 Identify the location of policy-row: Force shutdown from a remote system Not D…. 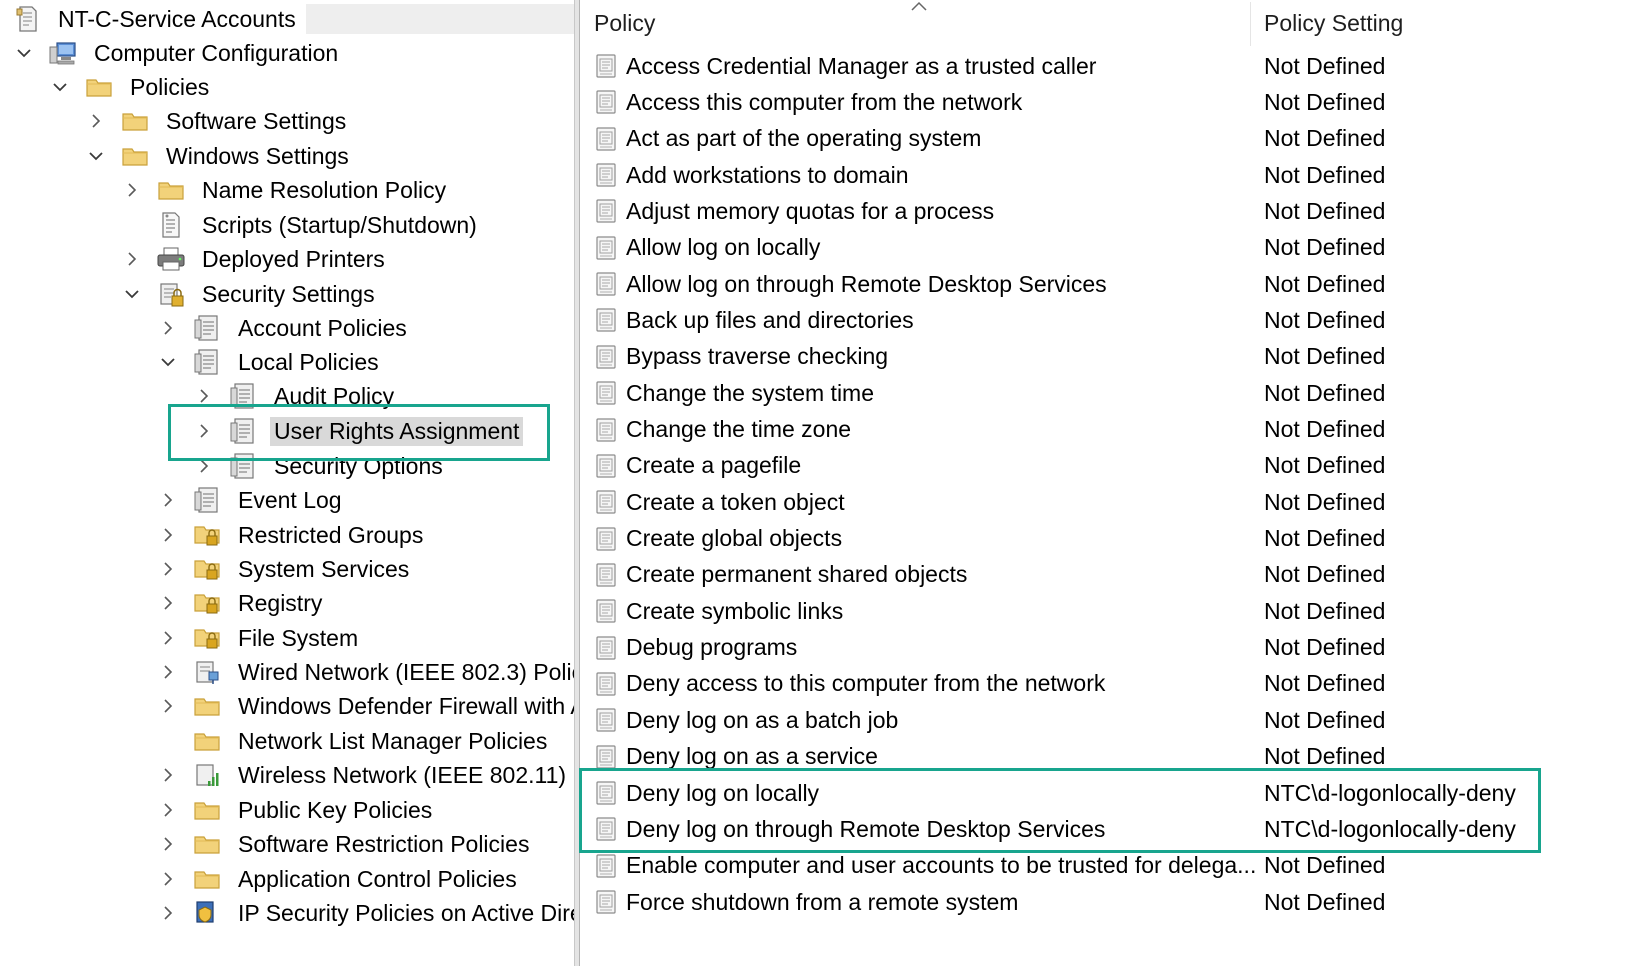
(1110, 902).